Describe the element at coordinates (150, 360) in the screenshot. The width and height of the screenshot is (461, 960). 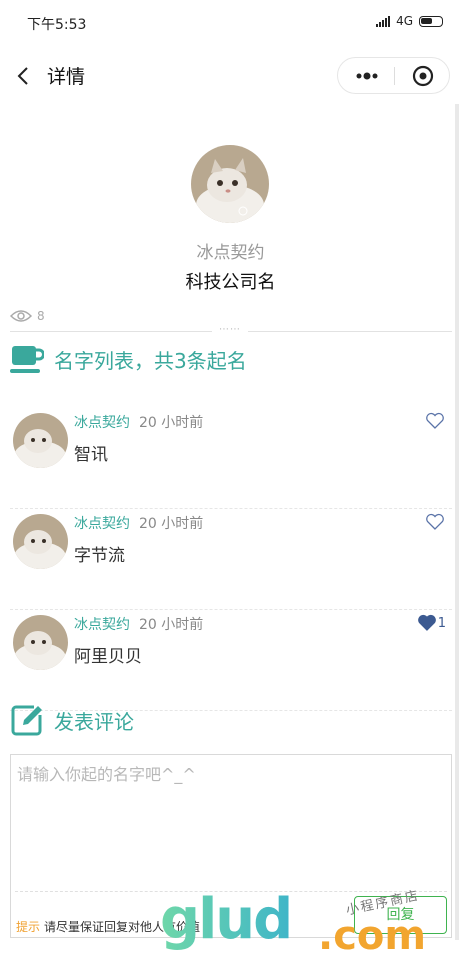
I see `name-list-title: 名字列表，共3条起名` at that location.